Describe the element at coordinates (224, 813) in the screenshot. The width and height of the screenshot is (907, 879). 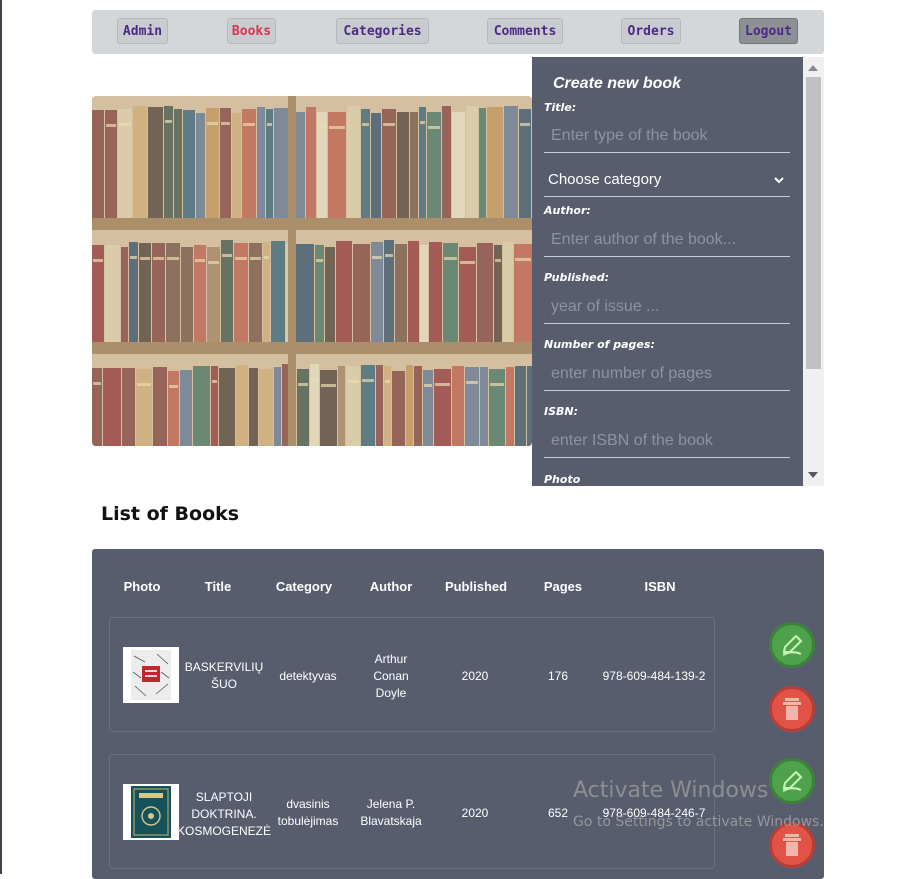
I see `book-title: SLAPTOJI DOKTRINA. KOSMOGENEZĖ` at that location.